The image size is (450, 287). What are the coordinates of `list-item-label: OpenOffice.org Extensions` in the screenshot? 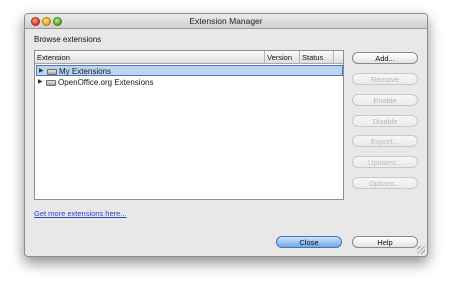 It's located at (106, 82).